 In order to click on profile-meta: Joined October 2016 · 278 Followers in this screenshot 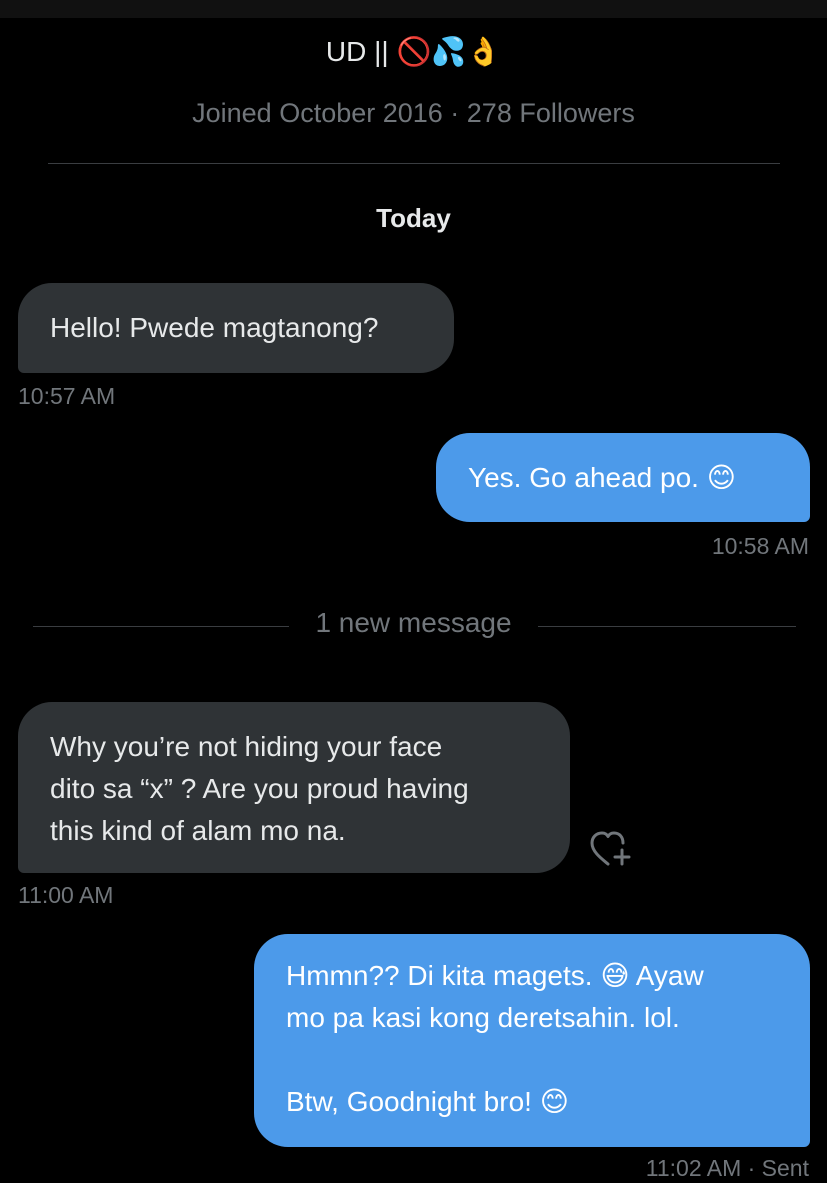, I will do `click(413, 113)`.